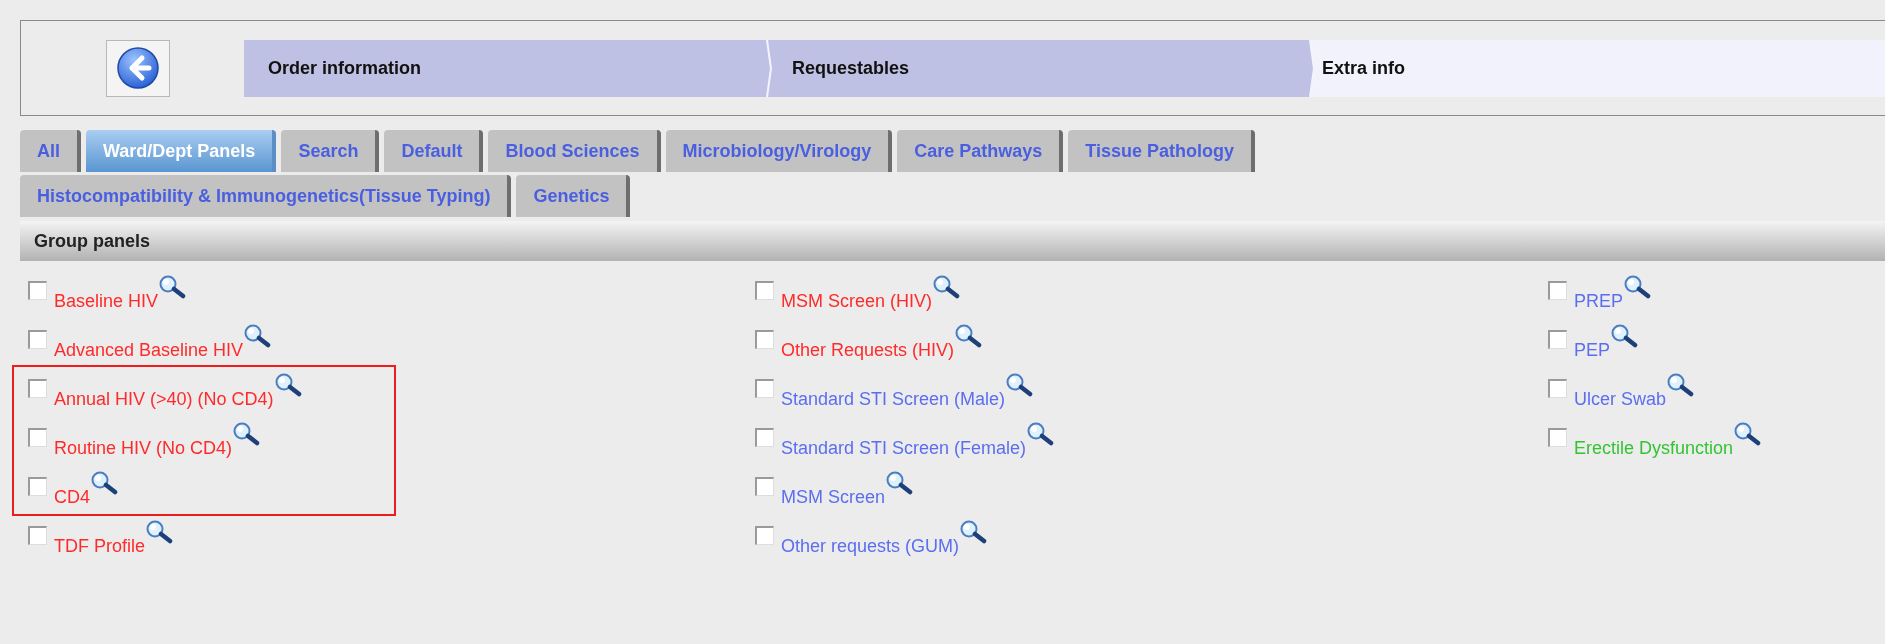  I want to click on breadcrumb-step: Order information, so click(499, 68).